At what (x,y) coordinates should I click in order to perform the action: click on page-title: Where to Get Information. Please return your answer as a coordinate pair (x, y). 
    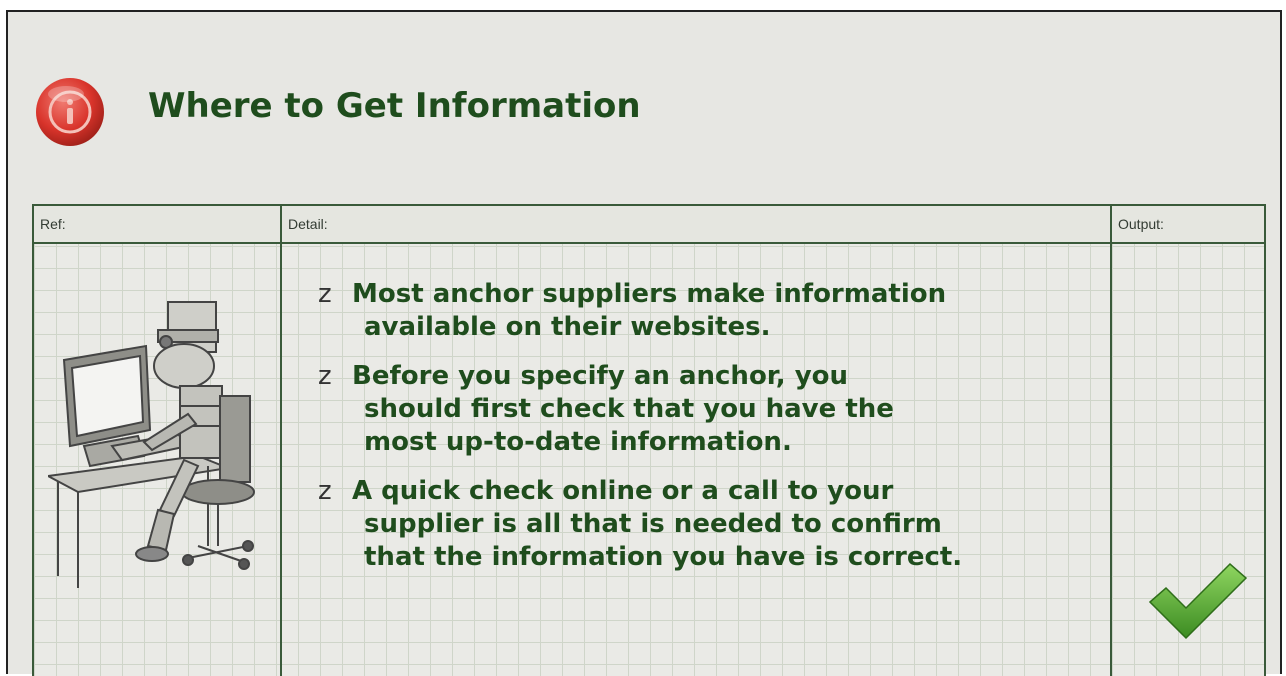
    Looking at the image, I should click on (394, 106).